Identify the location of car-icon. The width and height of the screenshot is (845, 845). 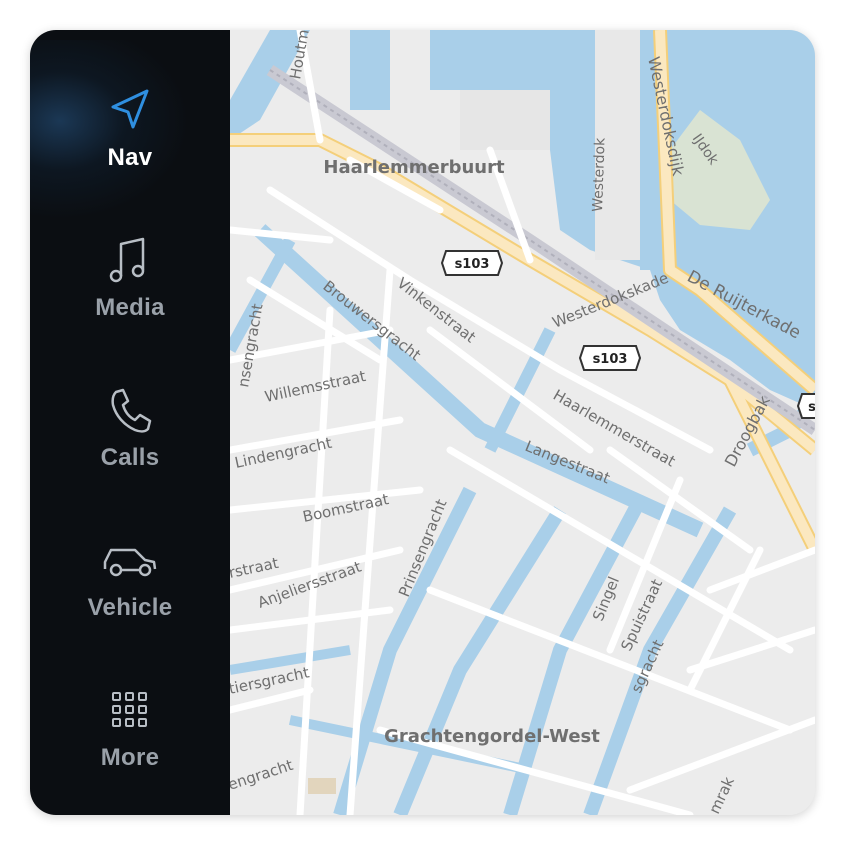
(130, 560).